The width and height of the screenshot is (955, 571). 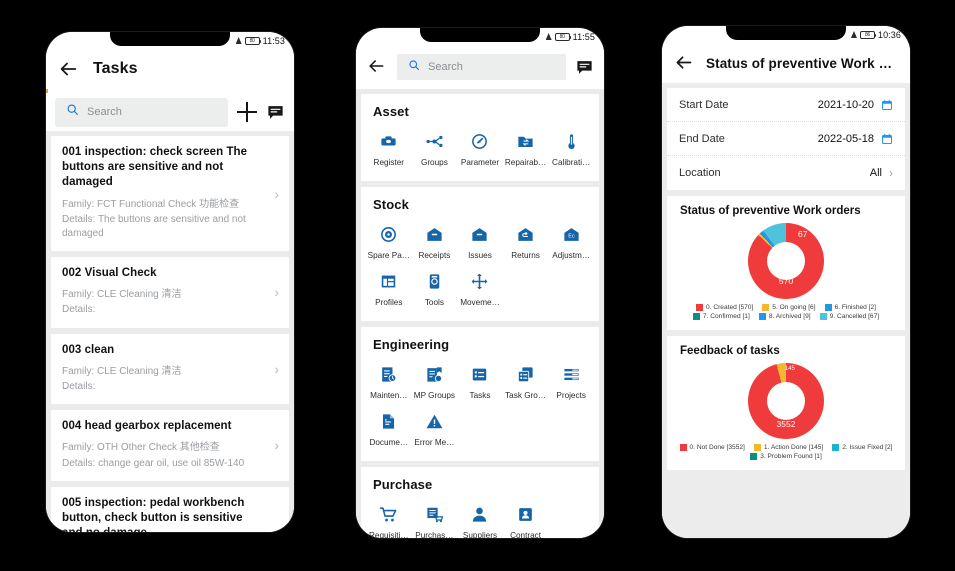 I want to click on menu-item-tasks: Tasks, so click(x=480, y=381).